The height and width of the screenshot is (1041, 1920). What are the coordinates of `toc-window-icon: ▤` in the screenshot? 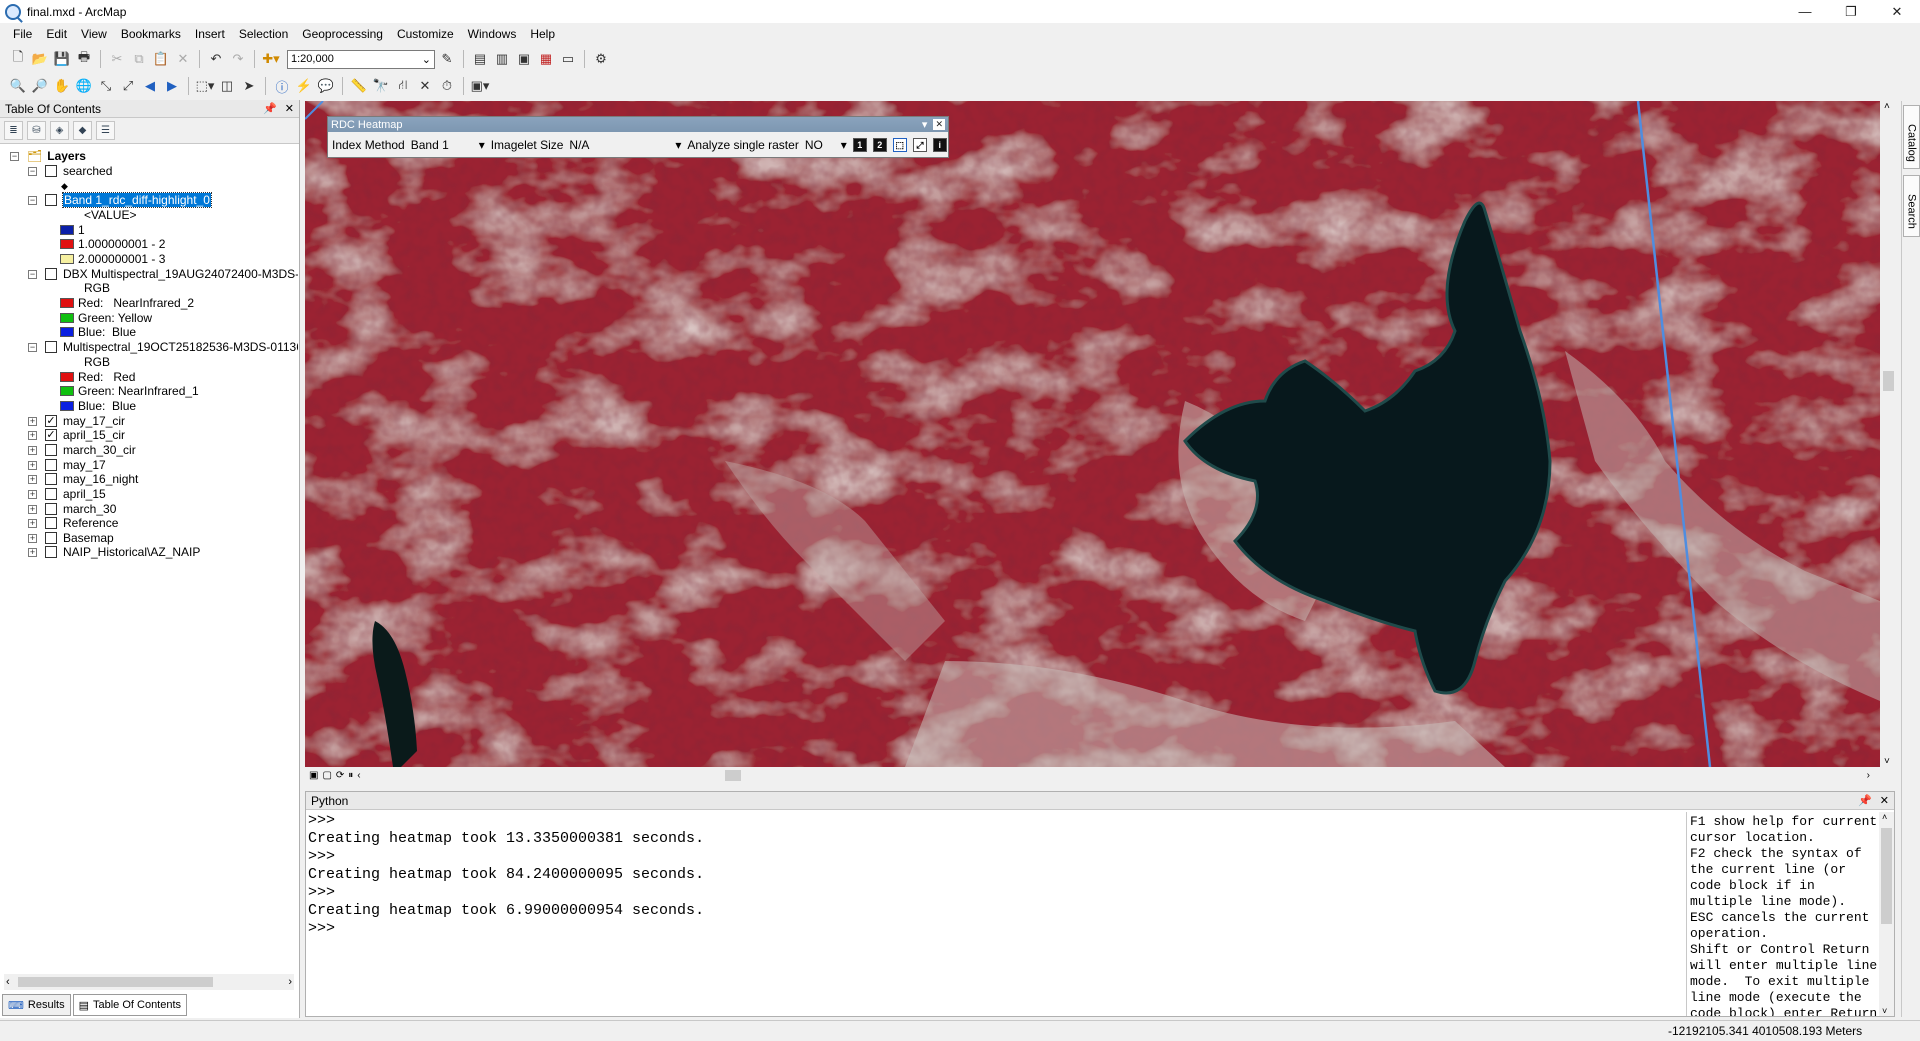 It's located at (480, 59).